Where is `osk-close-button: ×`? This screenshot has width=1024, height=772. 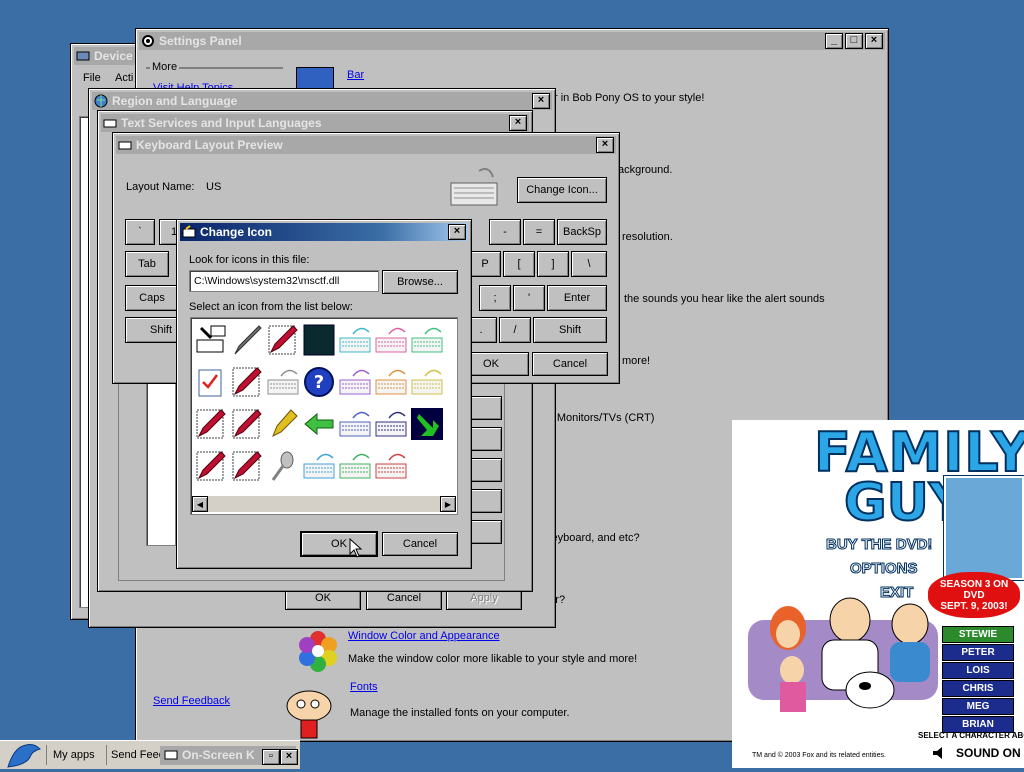 osk-close-button: × is located at coordinates (289, 757).